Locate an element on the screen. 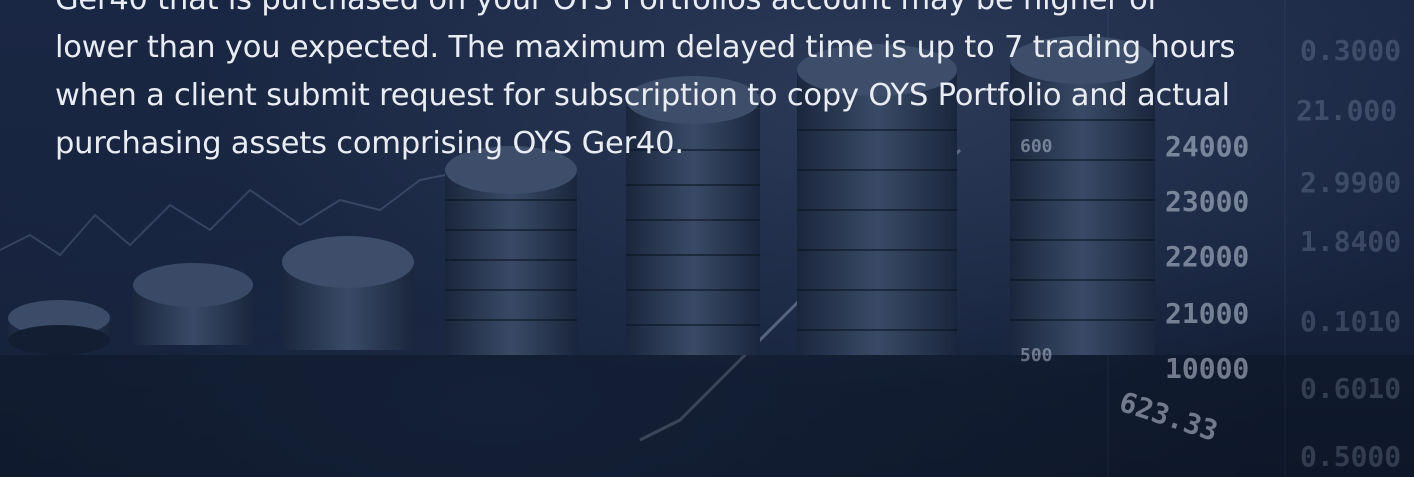 Image resolution: width=1414 pixels, height=477 pixels. paragraph-line-4: purchasing assets comprising OYS Ger40. is located at coordinates (369, 143).